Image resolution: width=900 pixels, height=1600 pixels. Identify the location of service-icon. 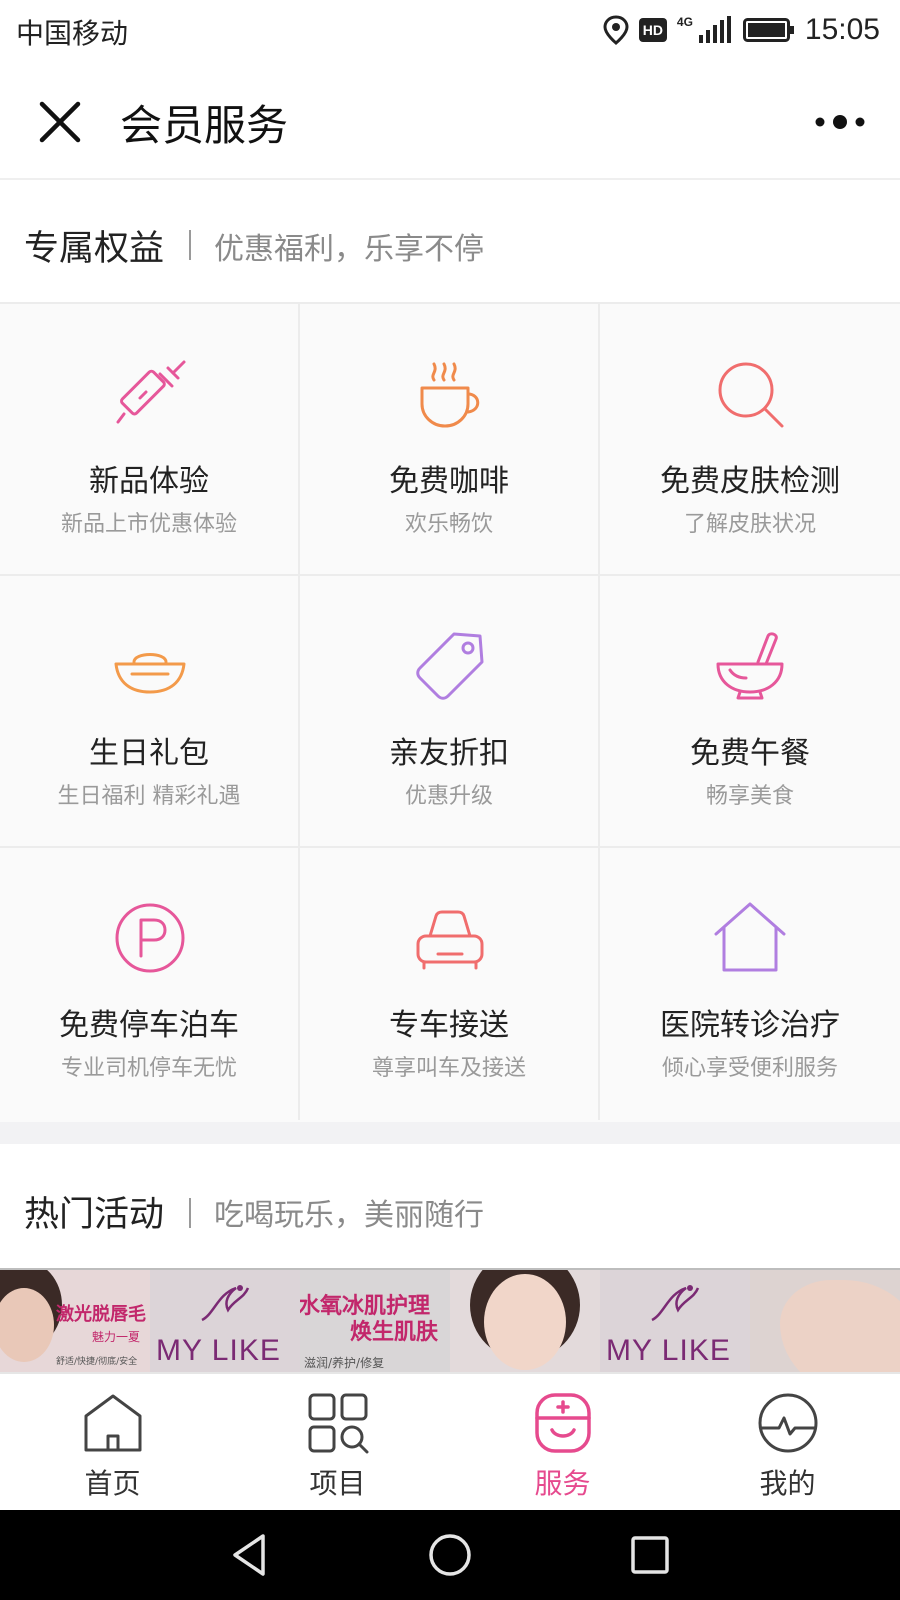
(563, 1423).